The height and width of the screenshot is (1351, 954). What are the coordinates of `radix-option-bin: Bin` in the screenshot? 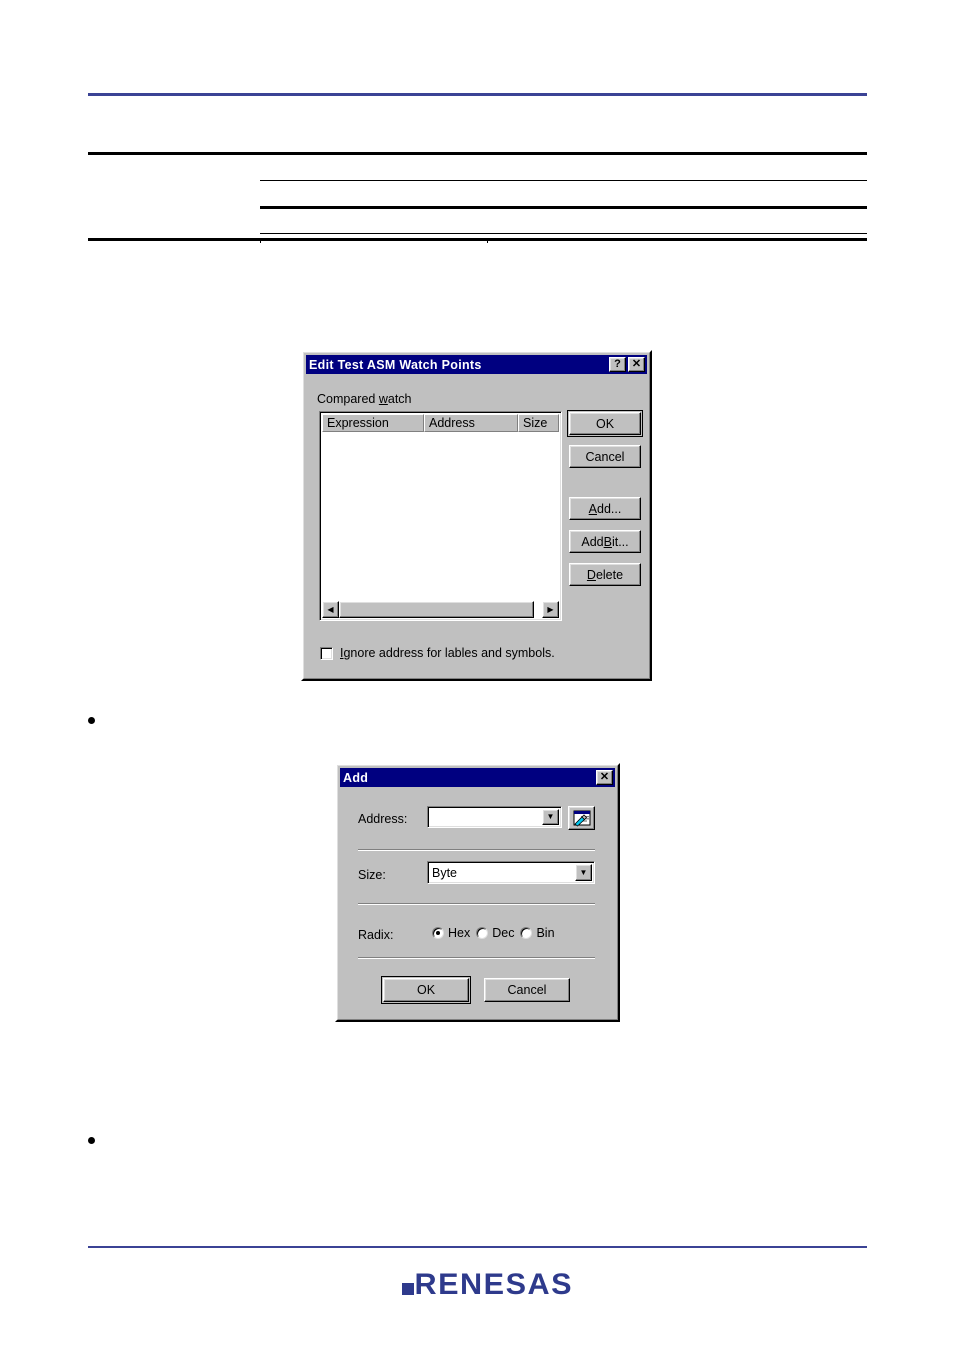 It's located at (537, 933).